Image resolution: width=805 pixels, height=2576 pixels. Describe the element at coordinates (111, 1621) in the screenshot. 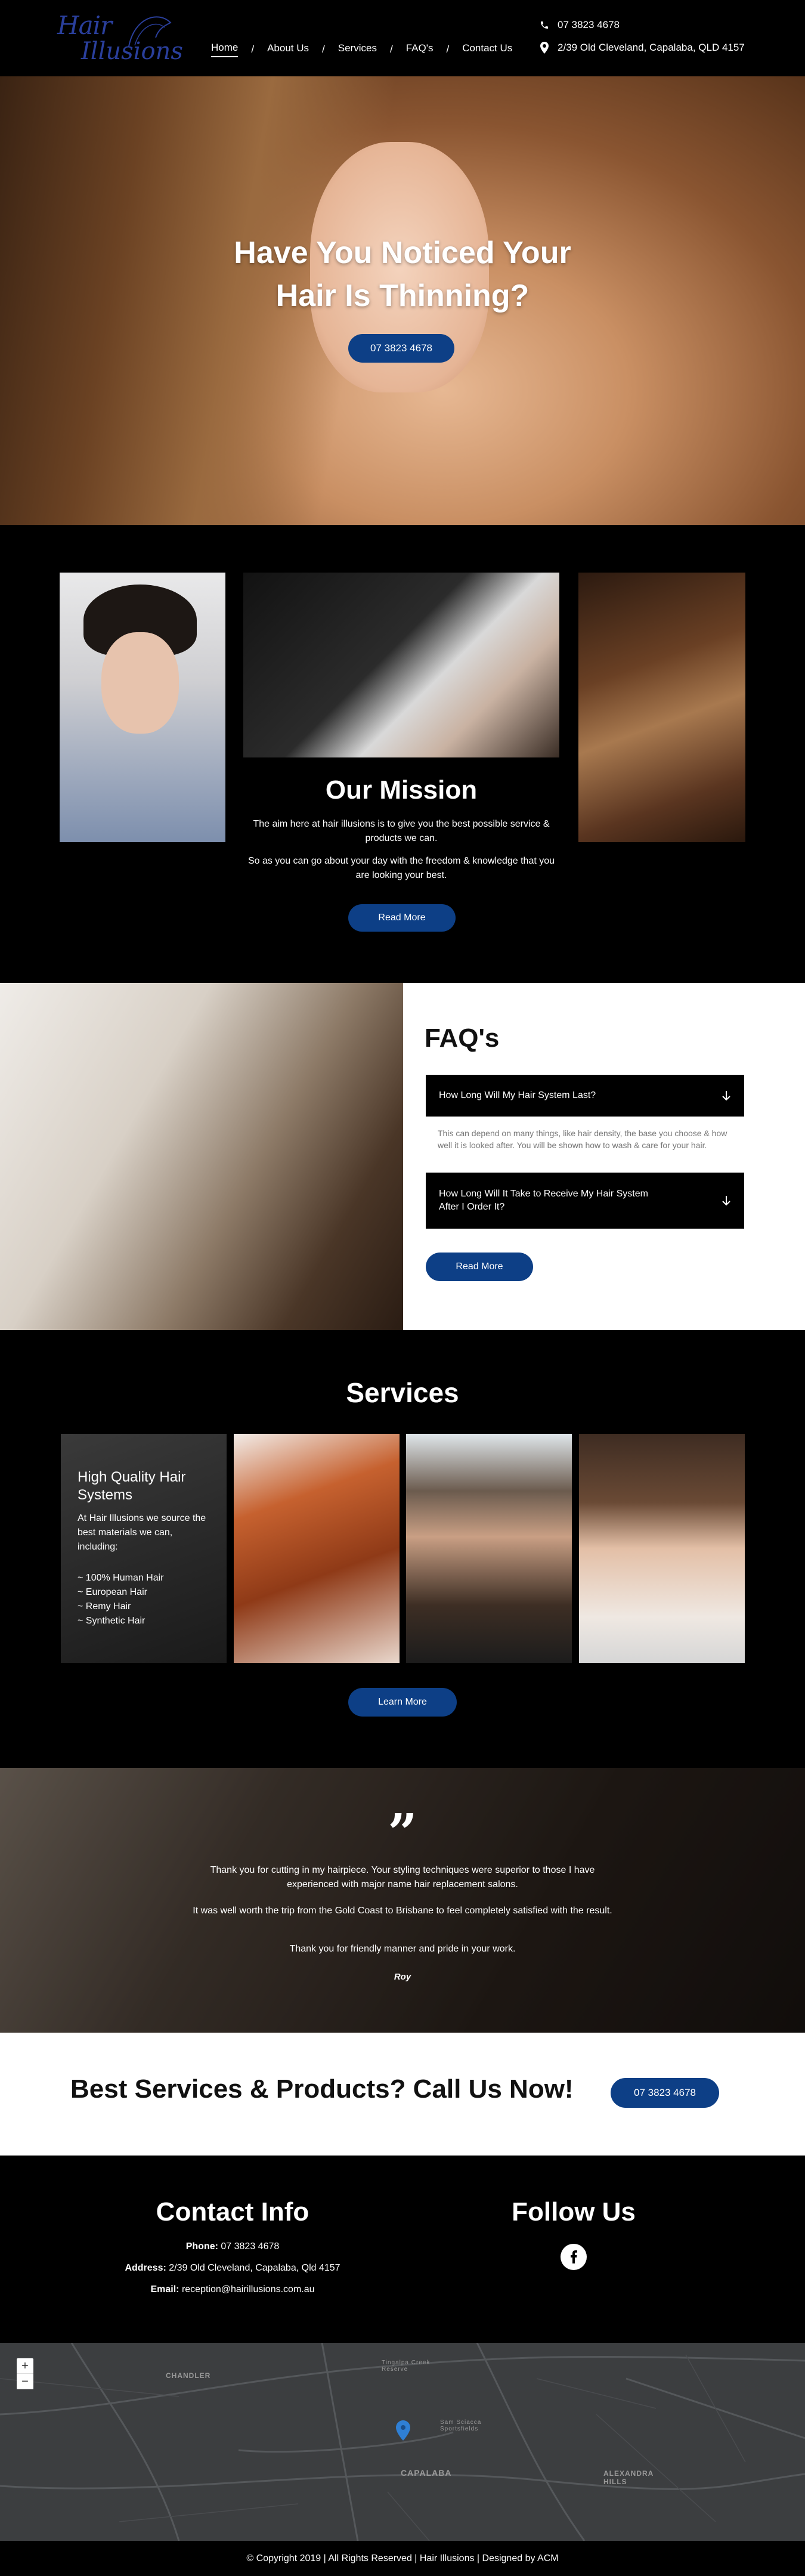

I see `list-item: ~ Synthetic Hair` at that location.